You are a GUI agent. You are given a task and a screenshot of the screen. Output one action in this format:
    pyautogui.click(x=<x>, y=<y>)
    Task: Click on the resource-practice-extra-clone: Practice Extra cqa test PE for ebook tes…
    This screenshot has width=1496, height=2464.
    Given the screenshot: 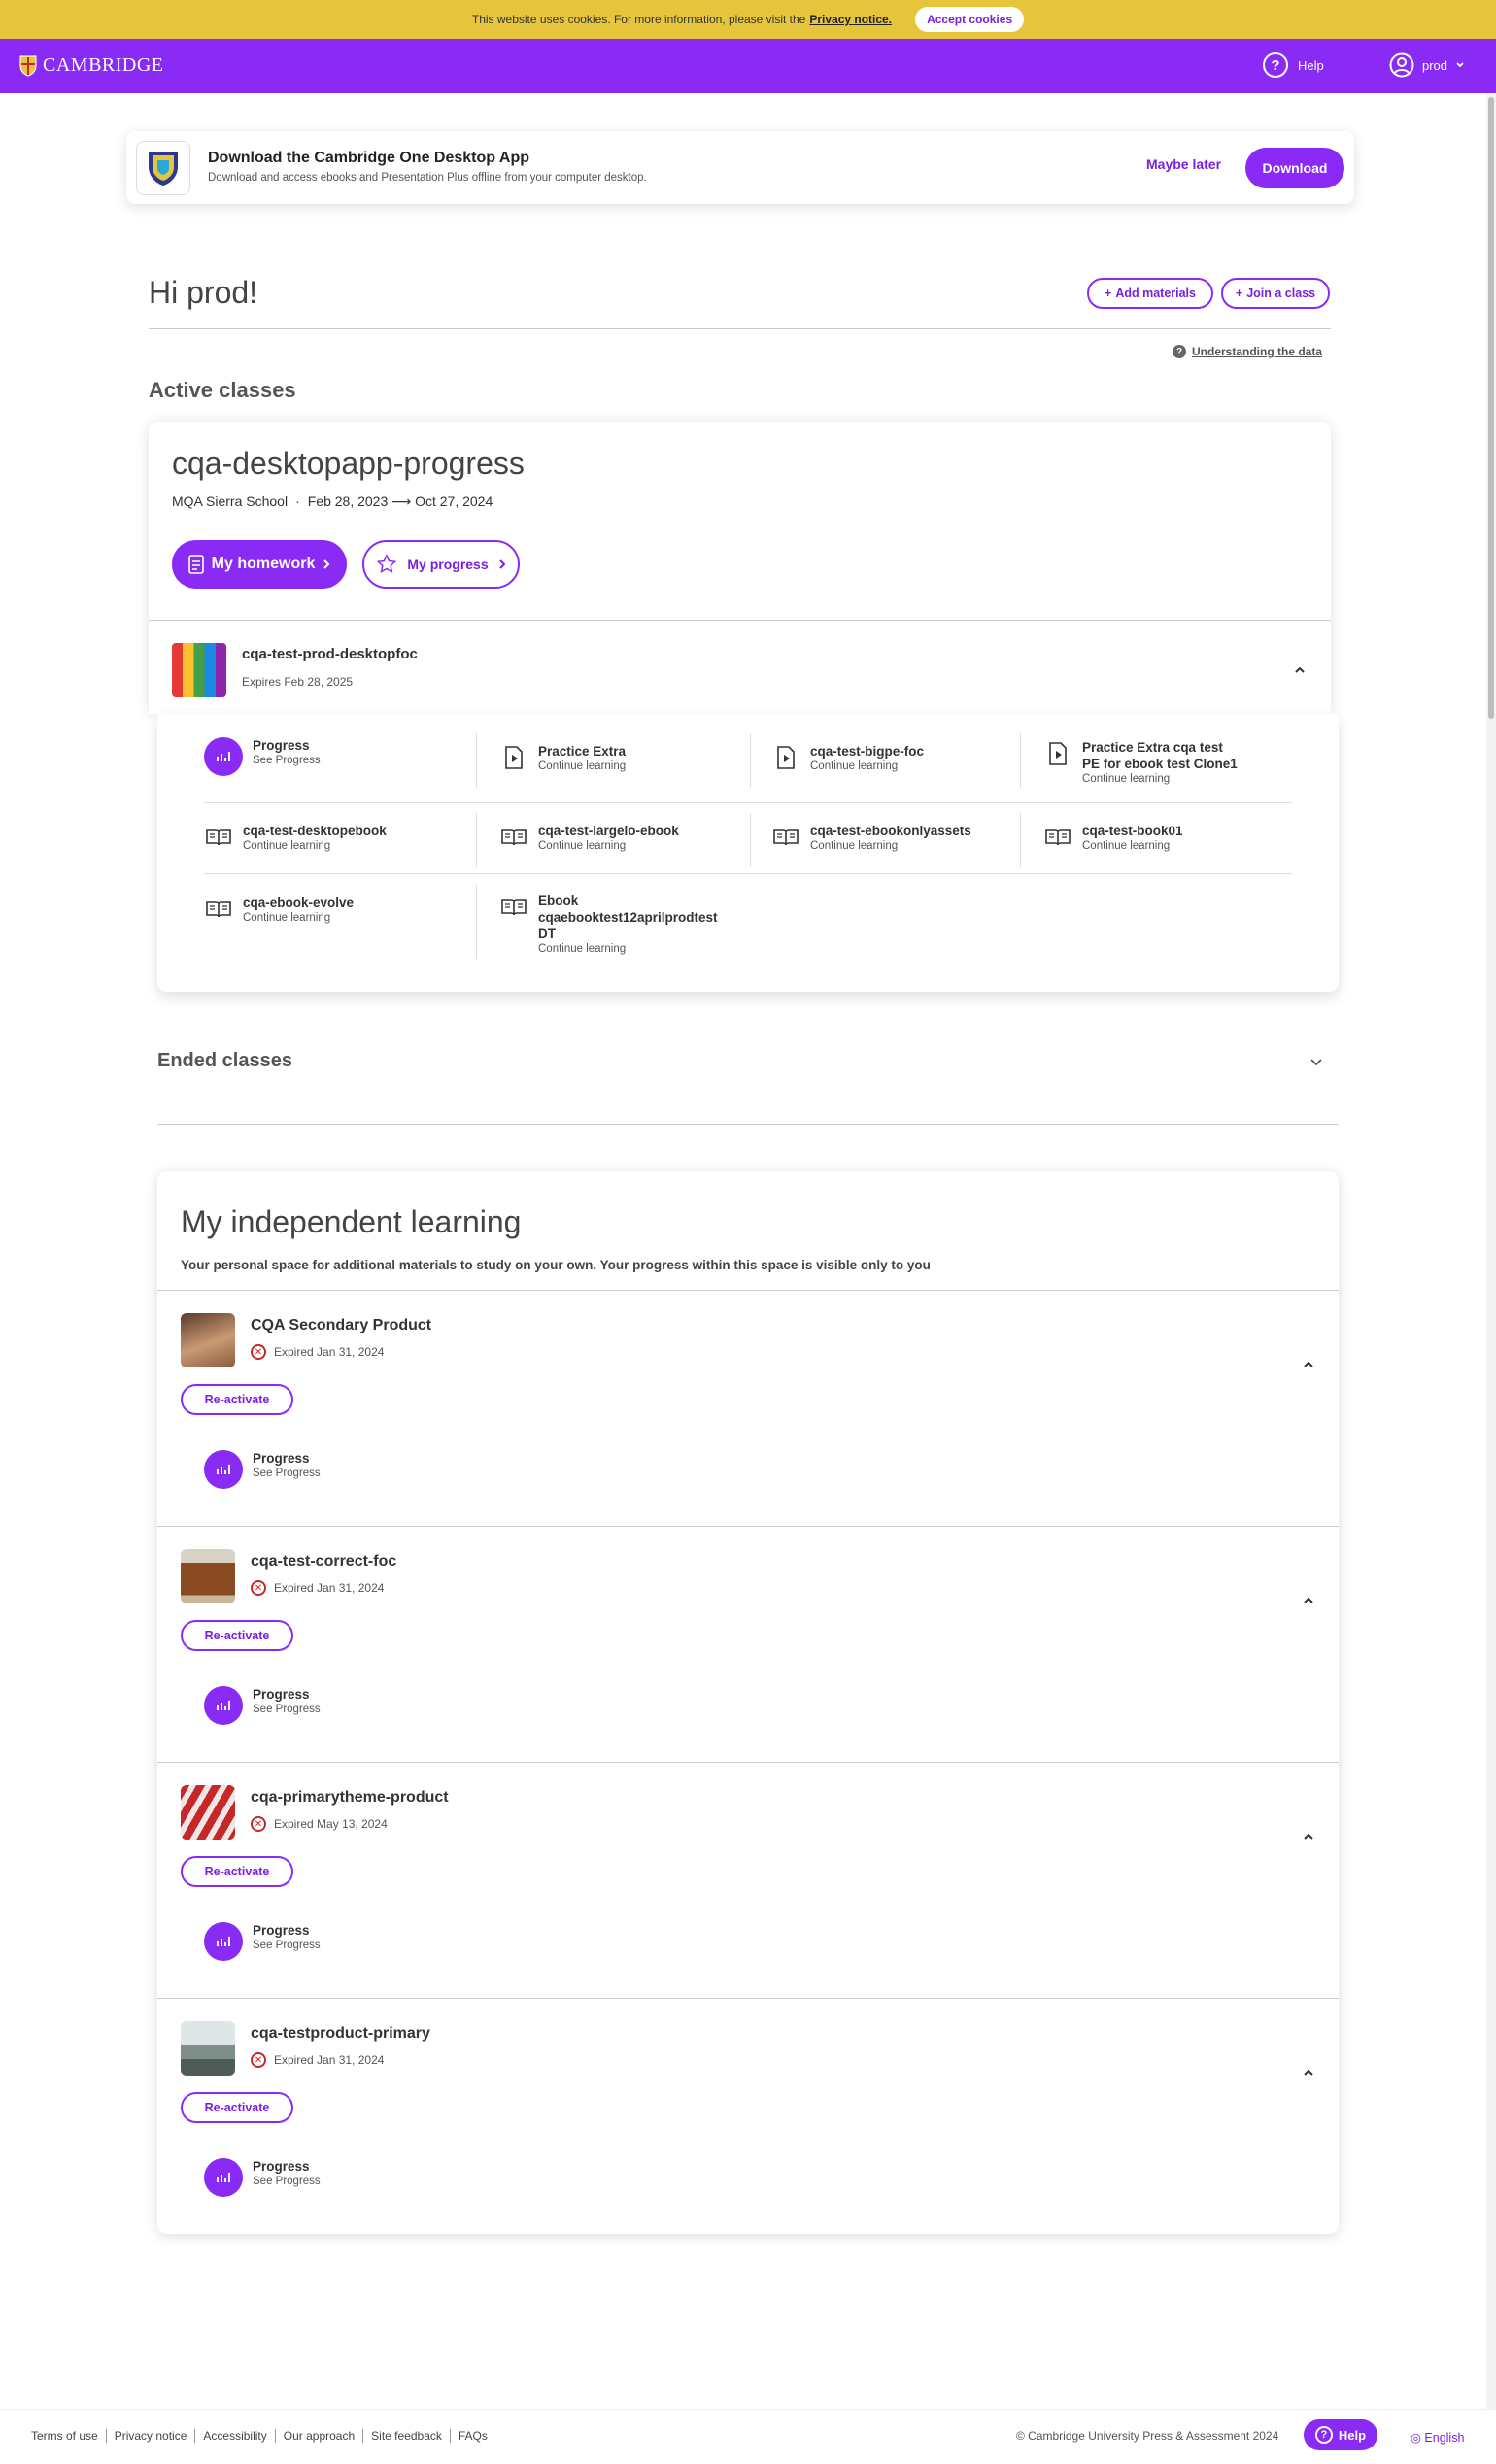 What is the action you would take?
    pyautogui.click(x=1140, y=763)
    